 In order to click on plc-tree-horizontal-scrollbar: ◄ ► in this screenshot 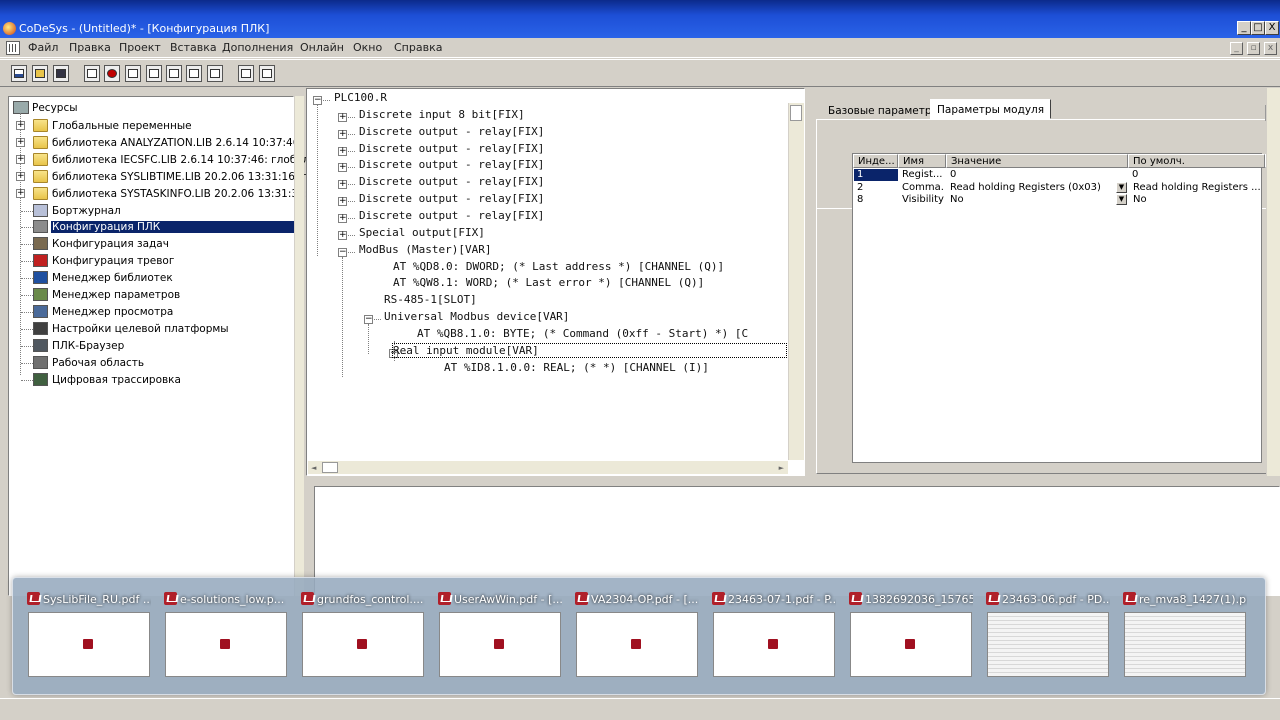, I will do `click(548, 467)`.